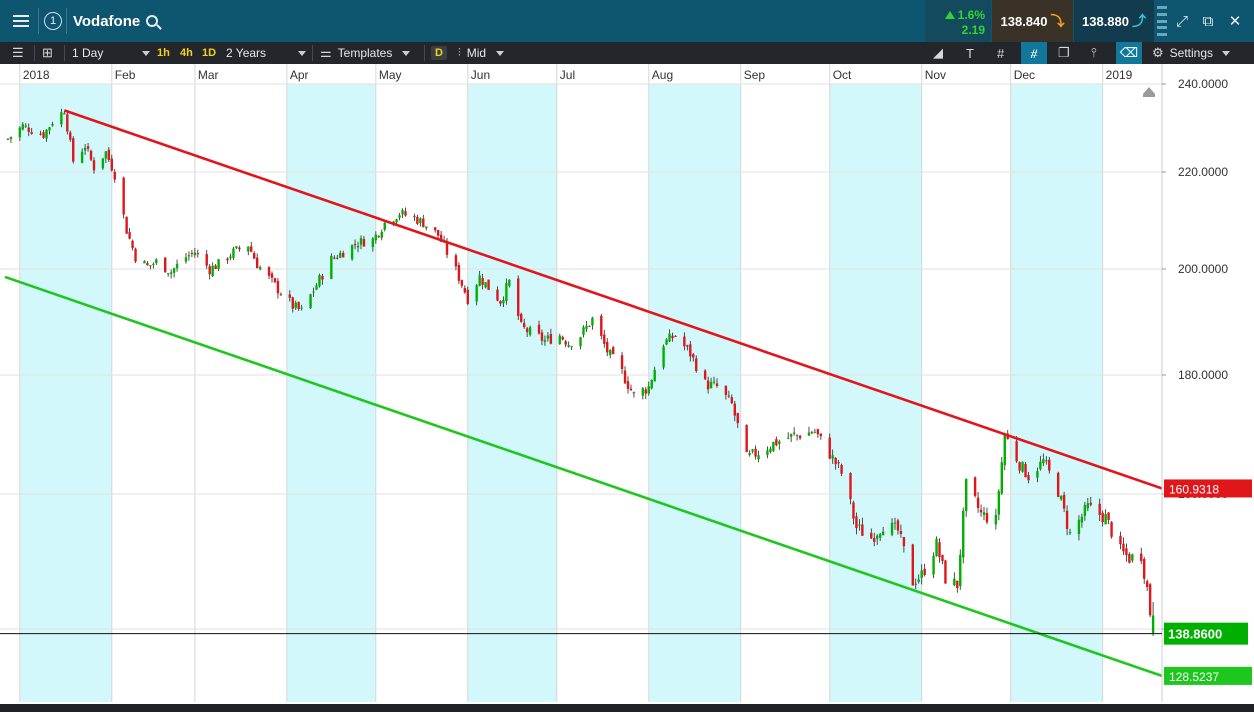 Image resolution: width=1254 pixels, height=712 pixels. What do you see at coordinates (1024, 21) in the screenshot?
I see `sell-price: 138.840` at bounding box center [1024, 21].